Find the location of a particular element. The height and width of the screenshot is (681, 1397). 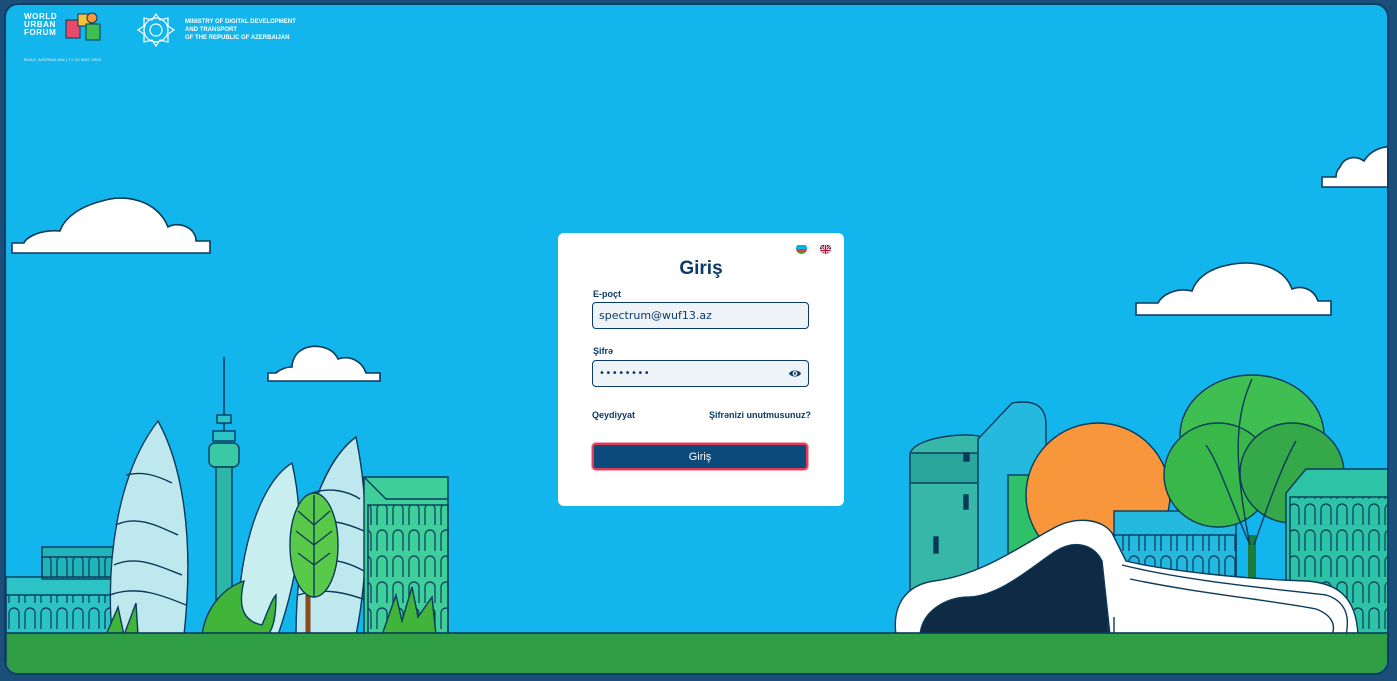

ministry-emblem-icon is located at coordinates (156, 30).